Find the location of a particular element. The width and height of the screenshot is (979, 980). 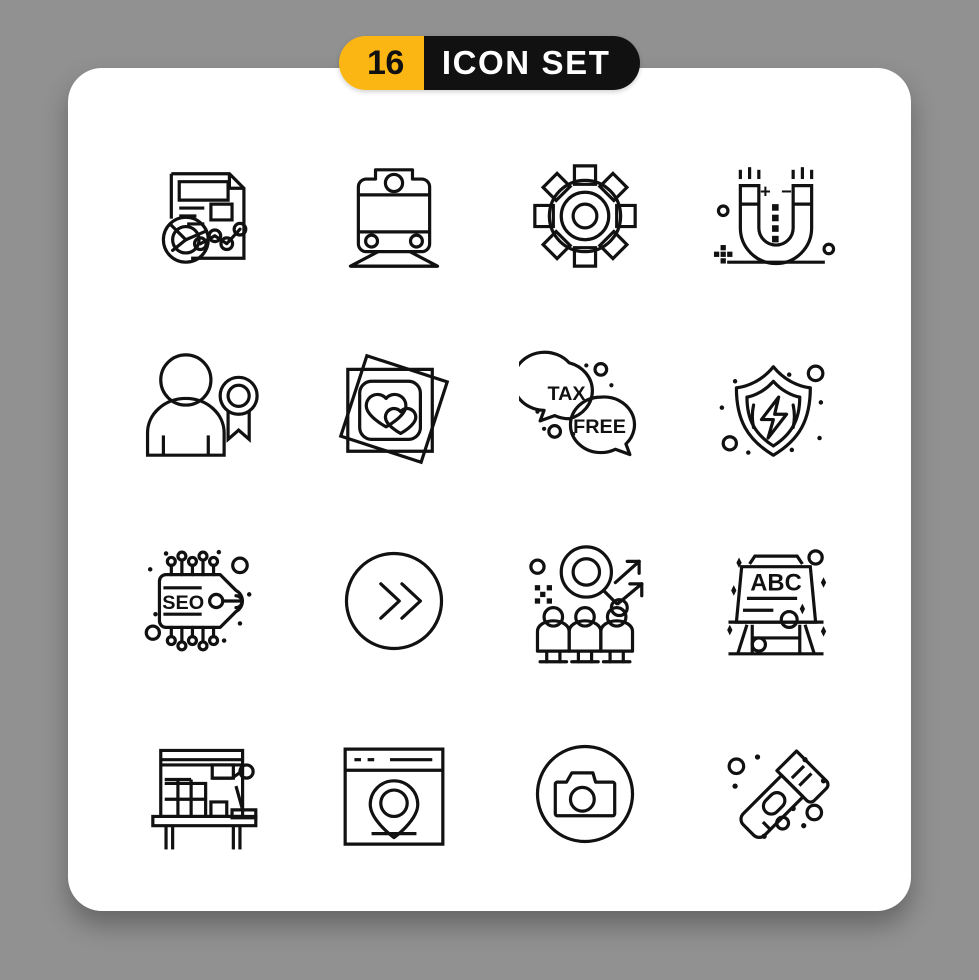

icon-cell-flashlight is located at coordinates (775, 794).